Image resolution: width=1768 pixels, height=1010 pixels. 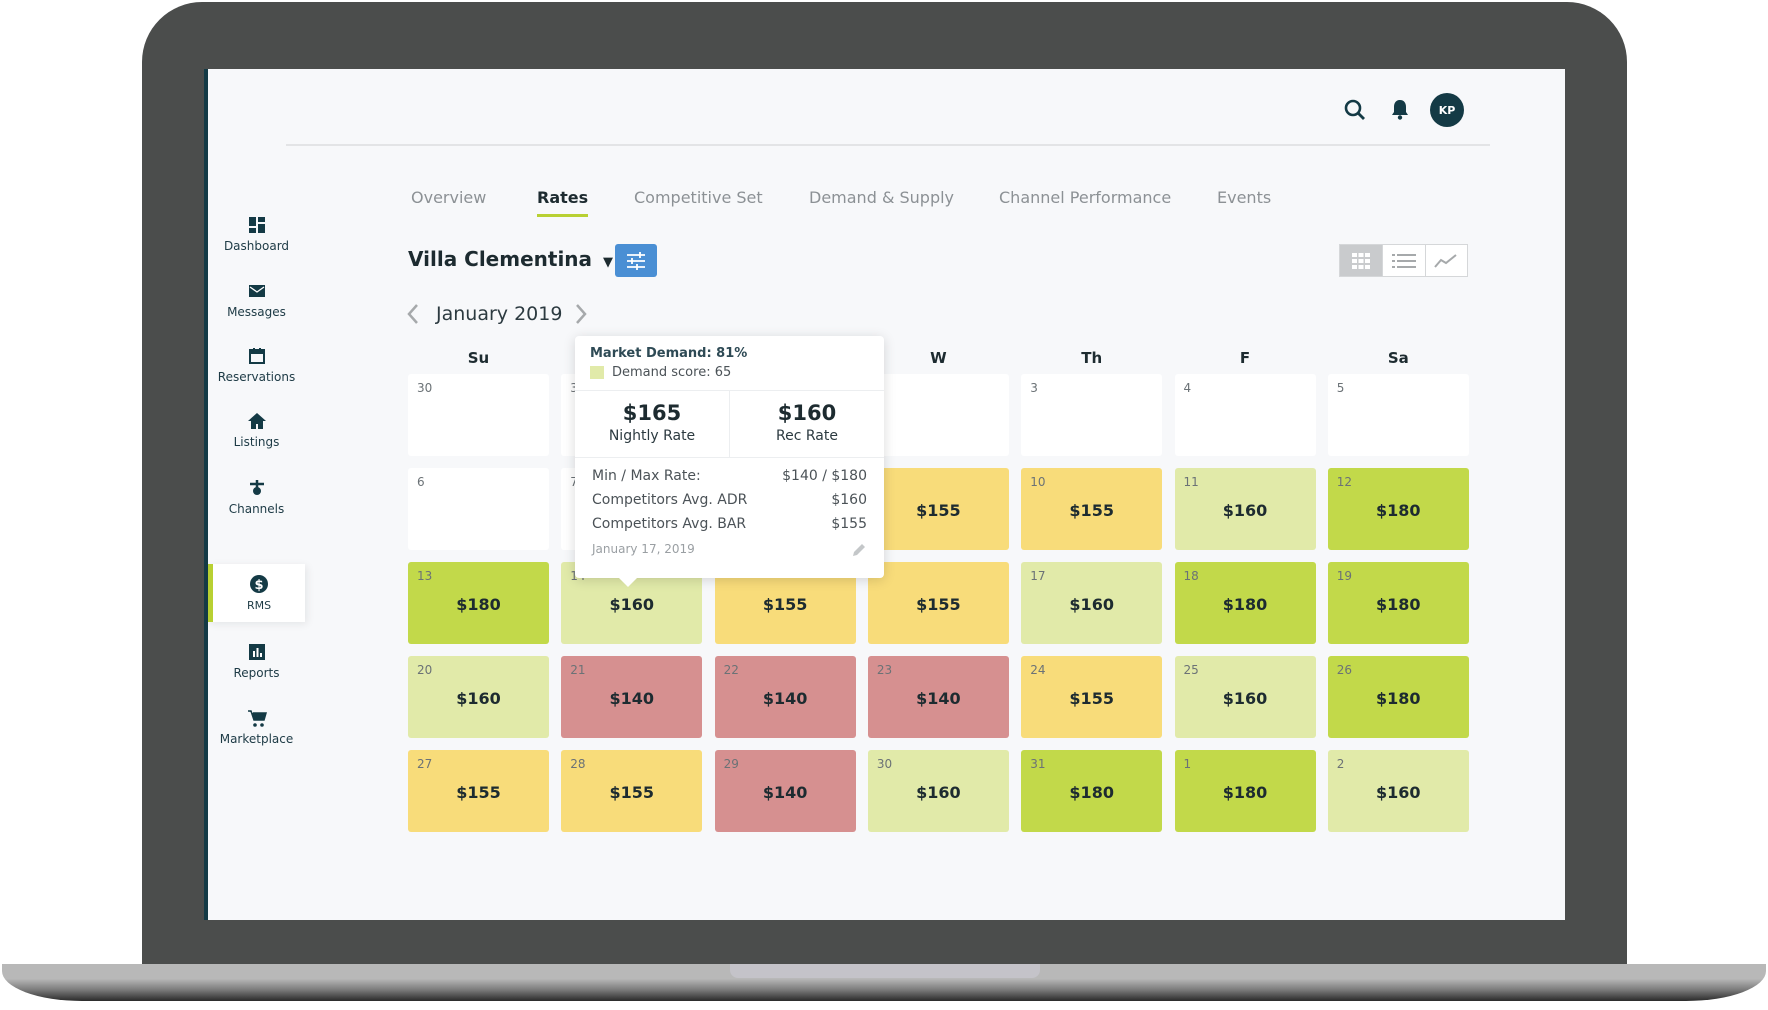 What do you see at coordinates (256, 487) in the screenshot?
I see `channels-icon` at bounding box center [256, 487].